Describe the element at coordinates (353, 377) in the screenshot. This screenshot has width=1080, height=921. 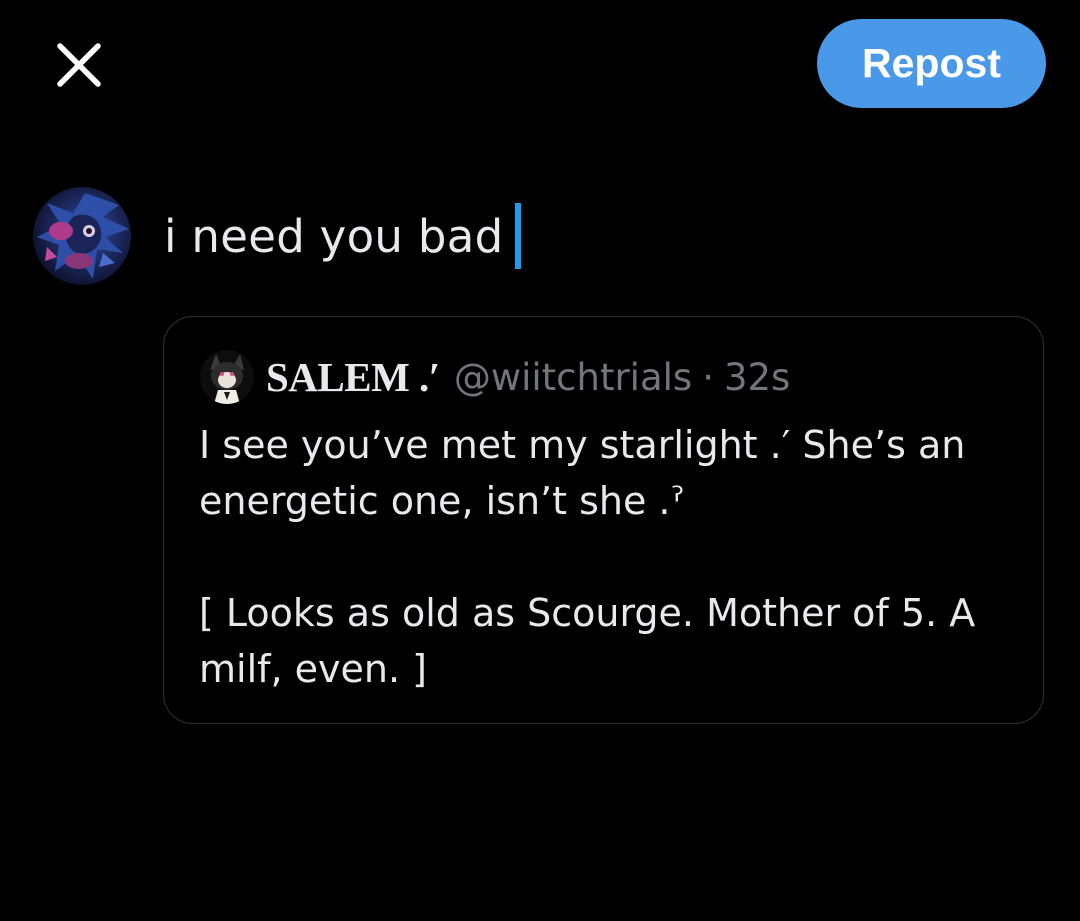
I see `quoted-display-name: SALEM .′` at that location.